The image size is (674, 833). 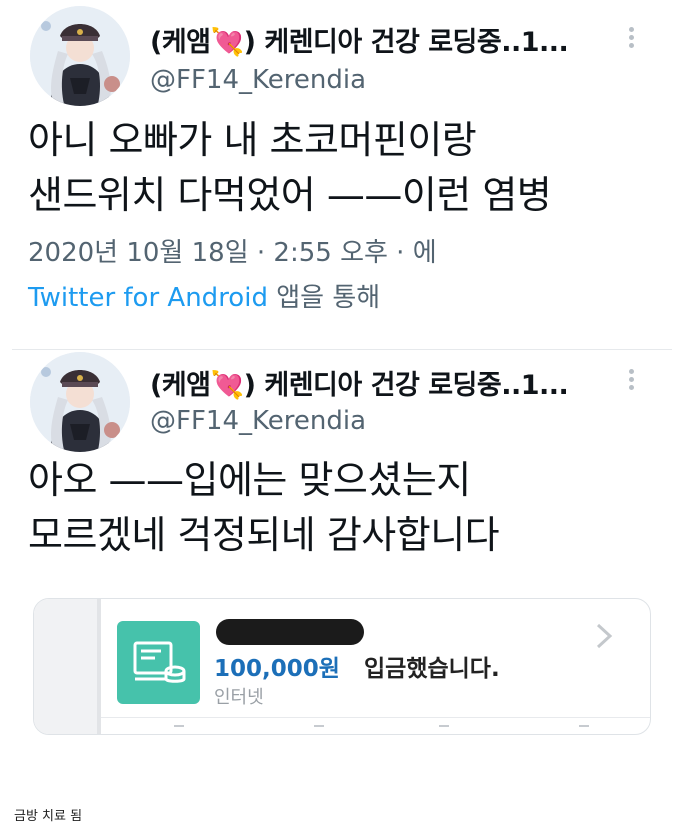 What do you see at coordinates (432, 669) in the screenshot?
I see `deposit-message: 입금했습니다.` at bounding box center [432, 669].